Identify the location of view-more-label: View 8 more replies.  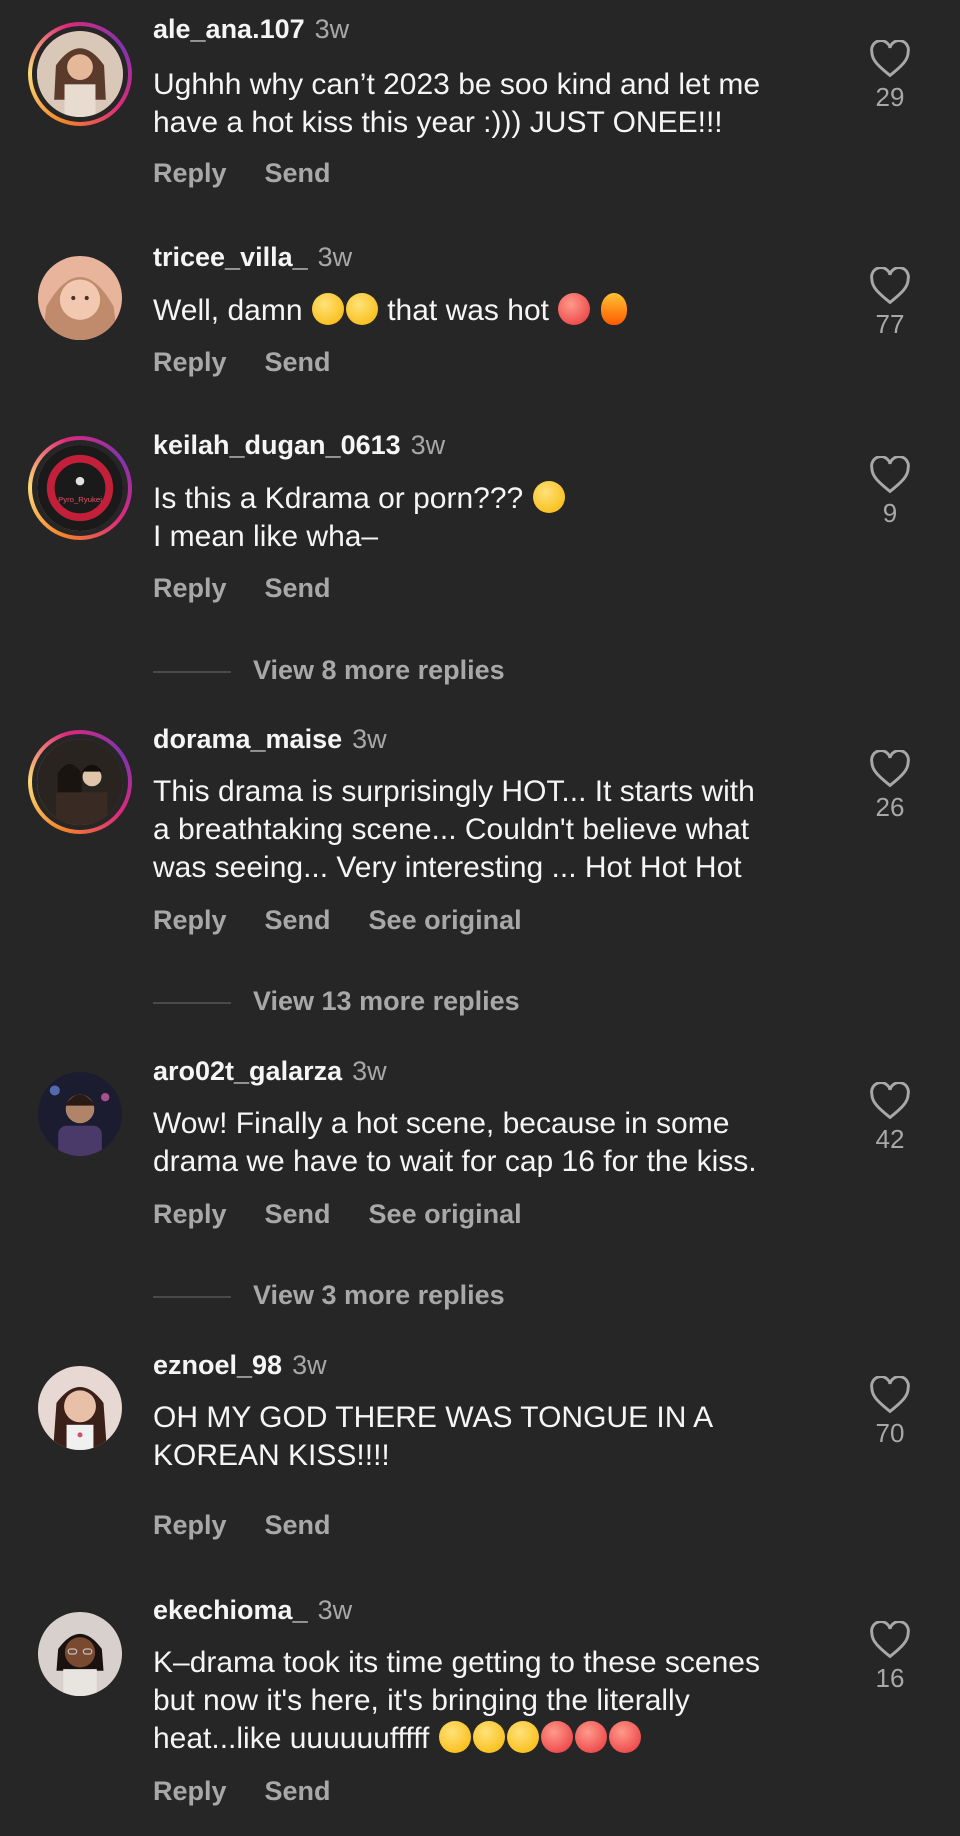
(379, 670).